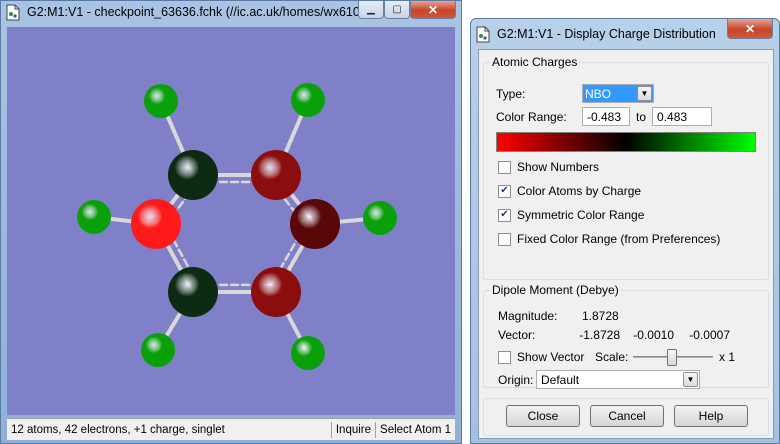 Image resolution: width=780 pixels, height=444 pixels. I want to click on vector-row: Vector: -1.8728 -0.0010 -0.0007, so click(614, 335).